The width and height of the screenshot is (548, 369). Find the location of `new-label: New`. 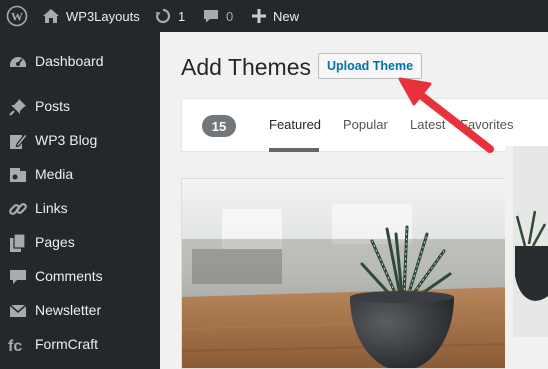

new-label: New is located at coordinates (286, 16).